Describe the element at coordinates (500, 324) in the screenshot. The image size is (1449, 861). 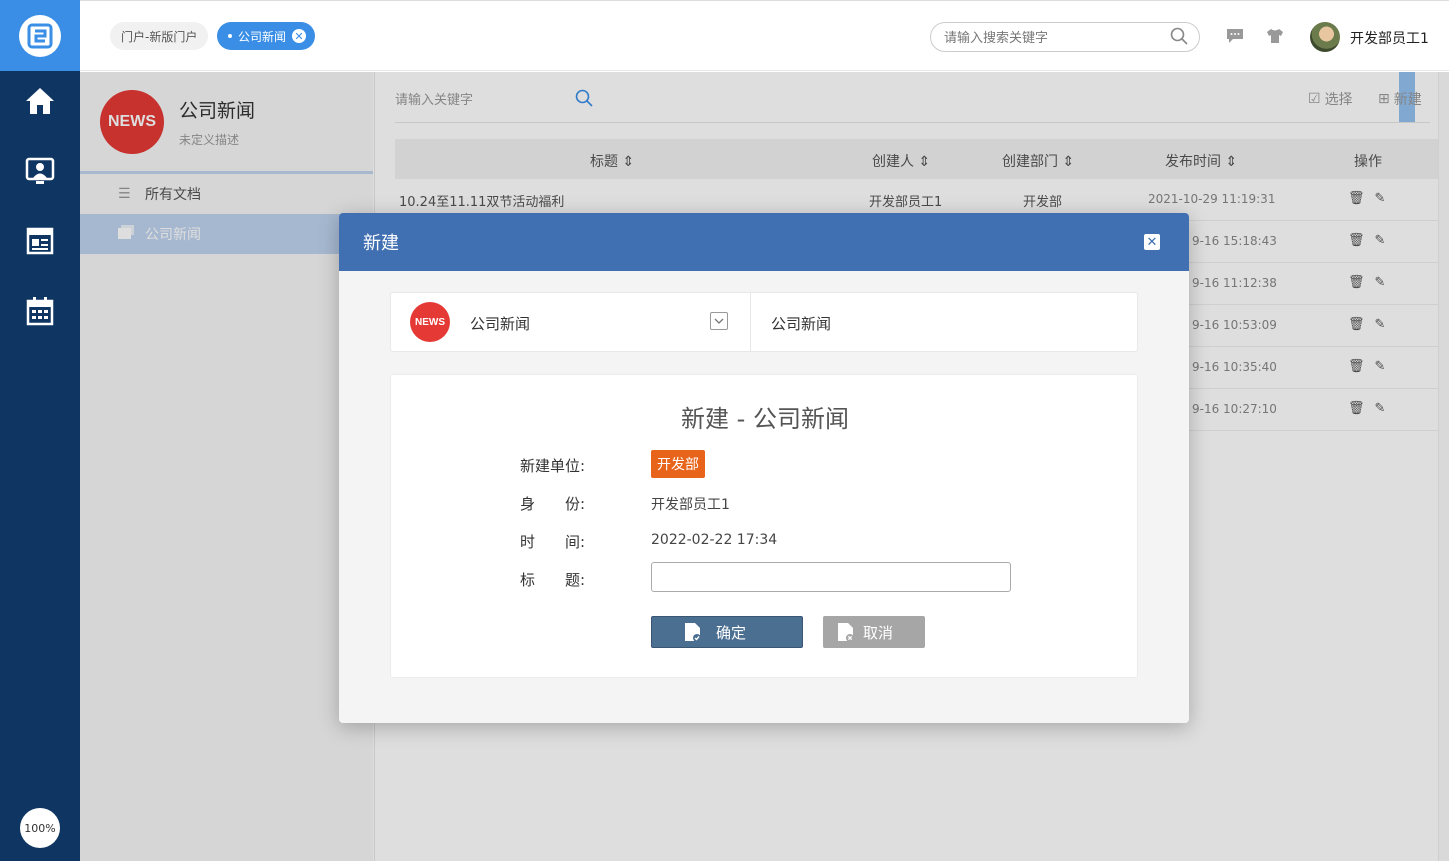
I see `category-name: 公司新闻` at that location.